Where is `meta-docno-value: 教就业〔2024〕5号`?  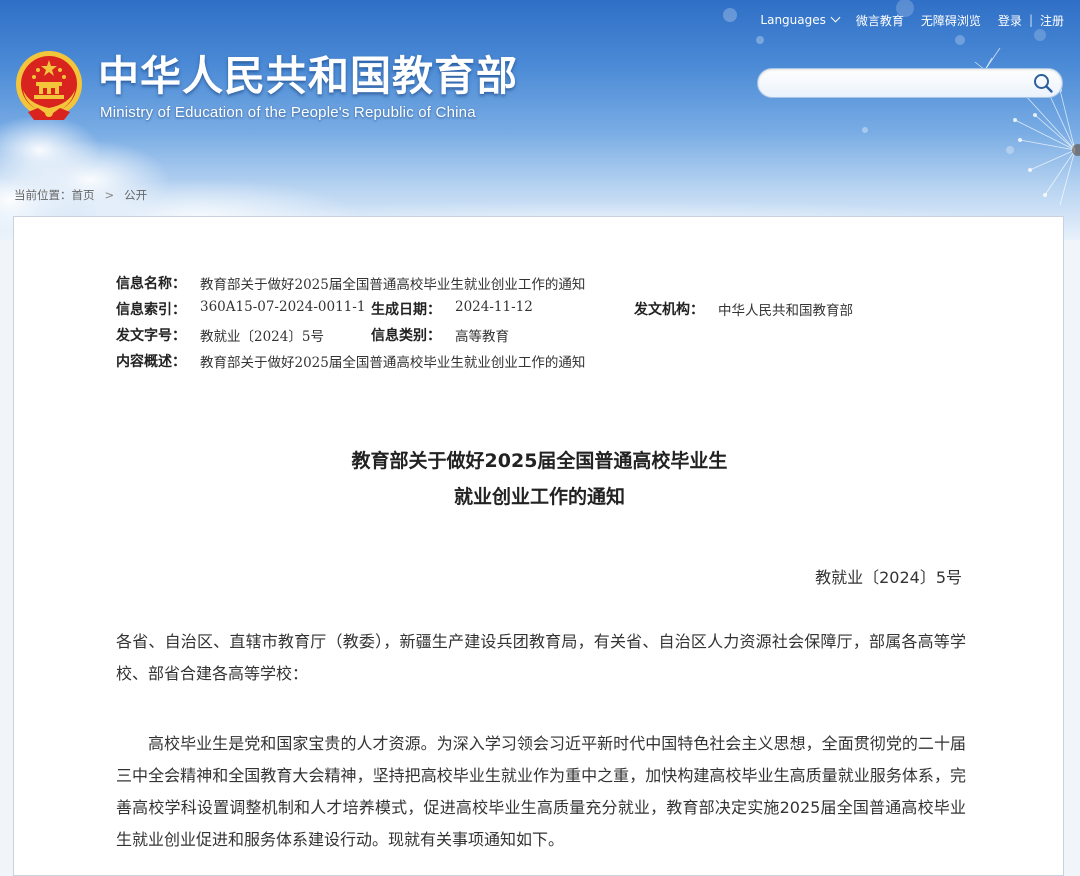 meta-docno-value: 教就业〔2024〕5号 is located at coordinates (262, 337).